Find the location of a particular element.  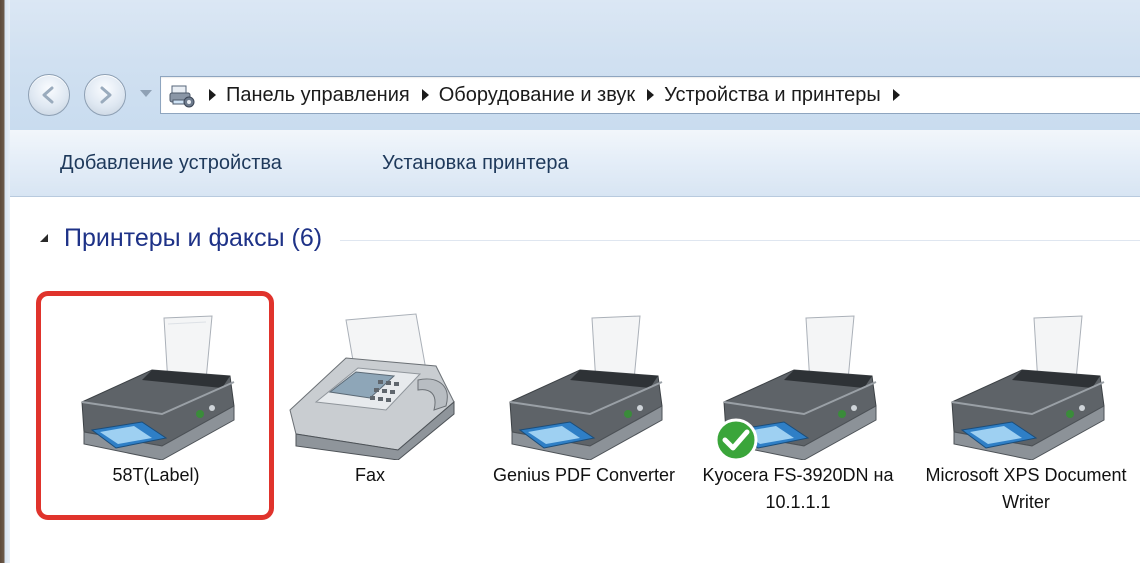

device-label: Kyocera FS-3920DN на 10.1.1.1 is located at coordinates (798, 488).